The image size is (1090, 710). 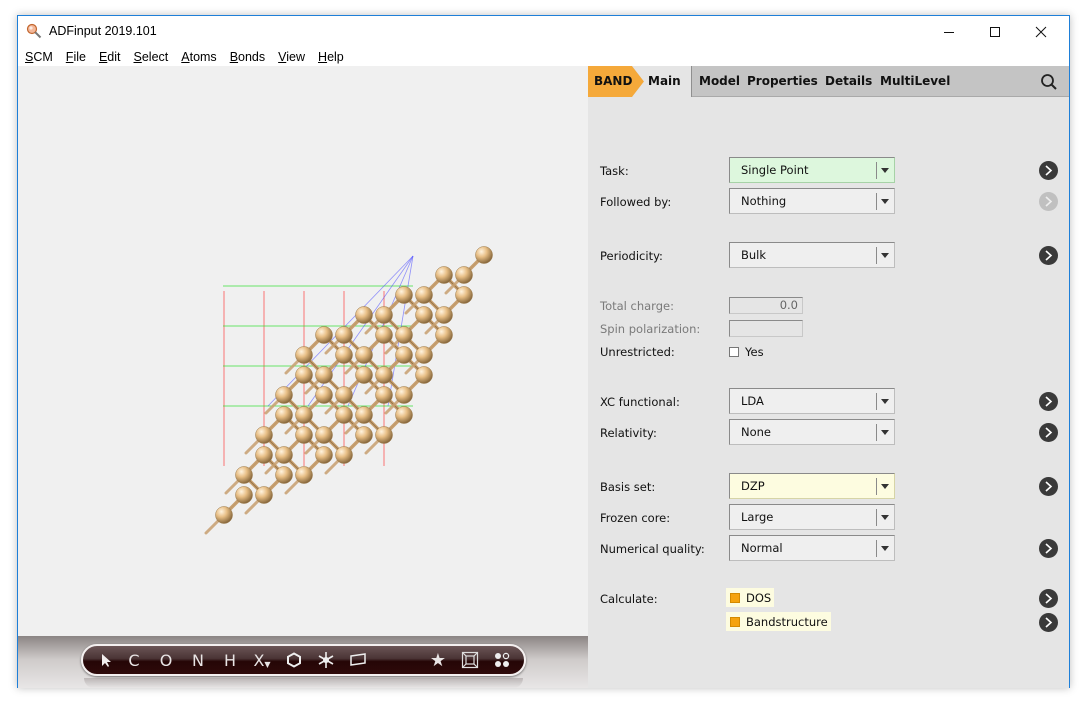 What do you see at coordinates (812, 486) in the screenshot?
I see `basis-set-dropdown: DZP` at bounding box center [812, 486].